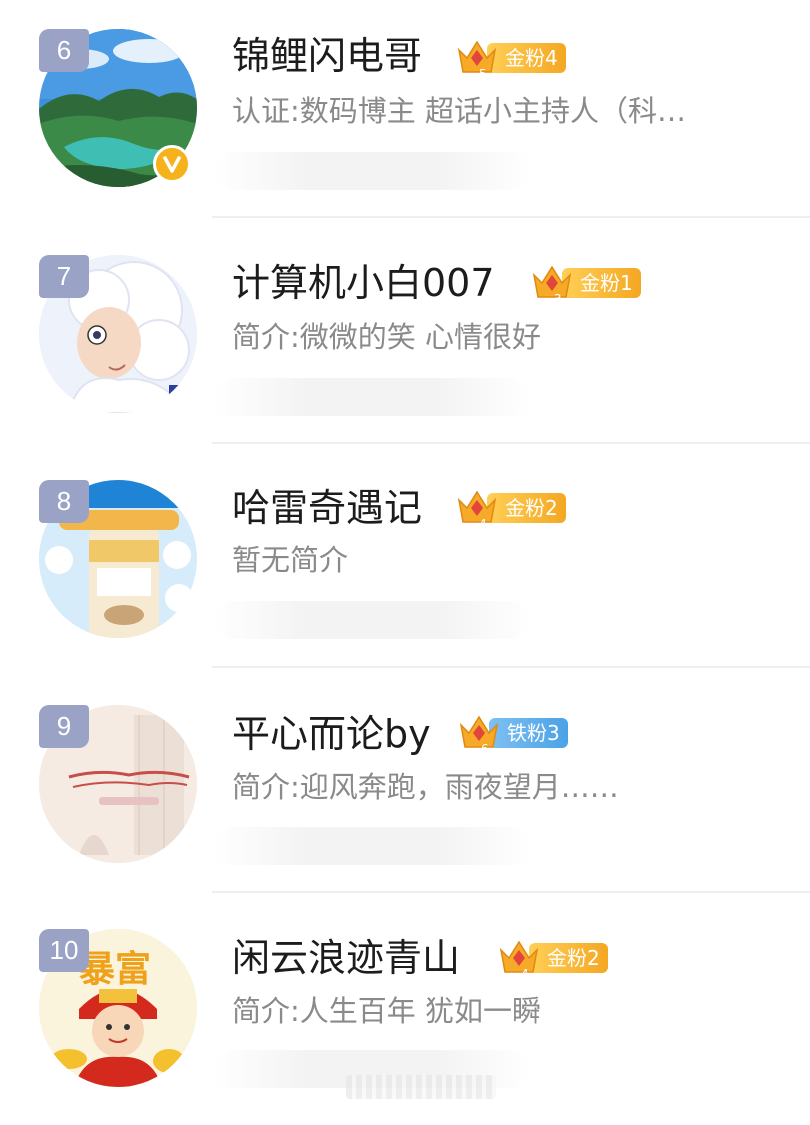 The image size is (810, 1125). What do you see at coordinates (509, 60) in the screenshot?
I see `fan-badge: 5 金粉4` at bounding box center [509, 60].